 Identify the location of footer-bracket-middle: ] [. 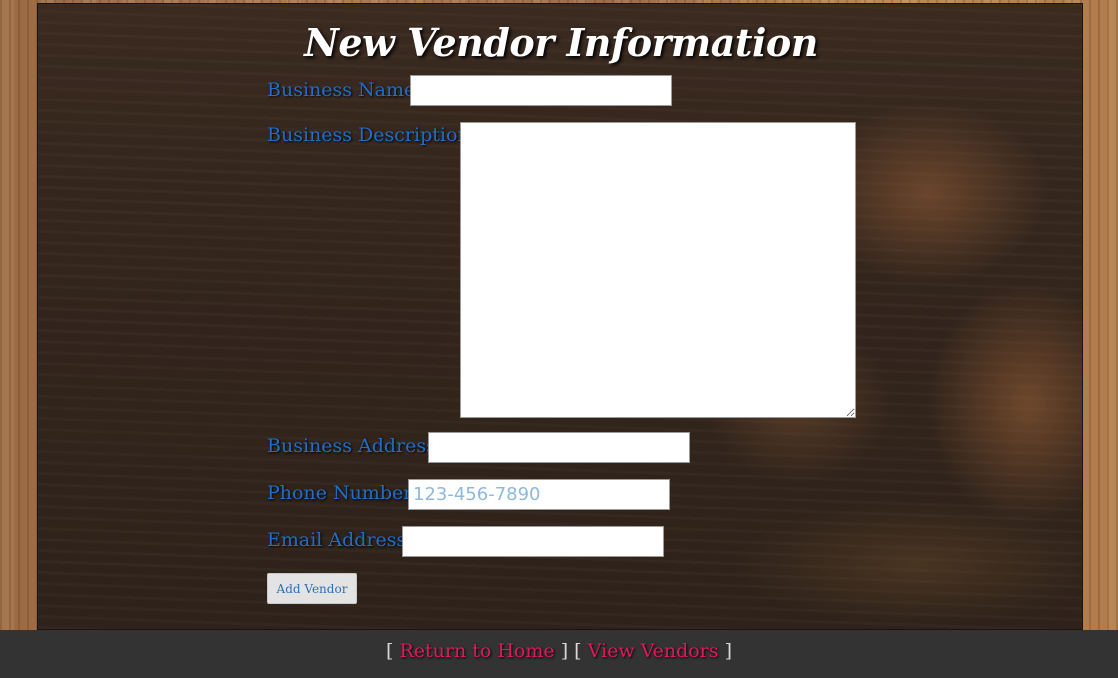
(571, 651).